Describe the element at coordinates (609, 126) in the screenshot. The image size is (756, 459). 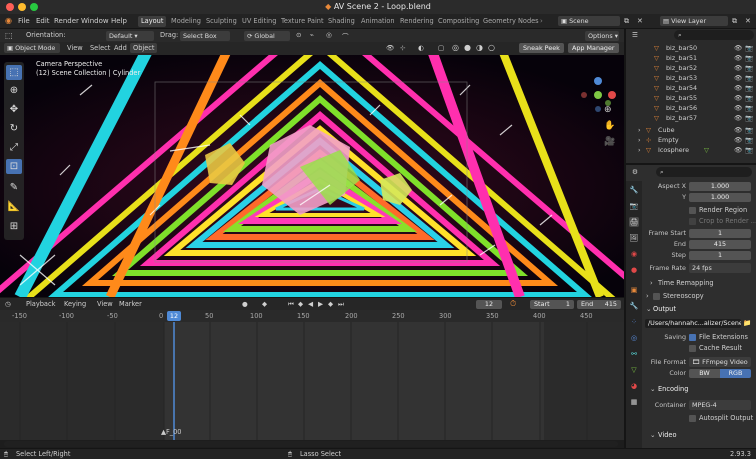
I see `pan-hand-icon: ✋` at that location.